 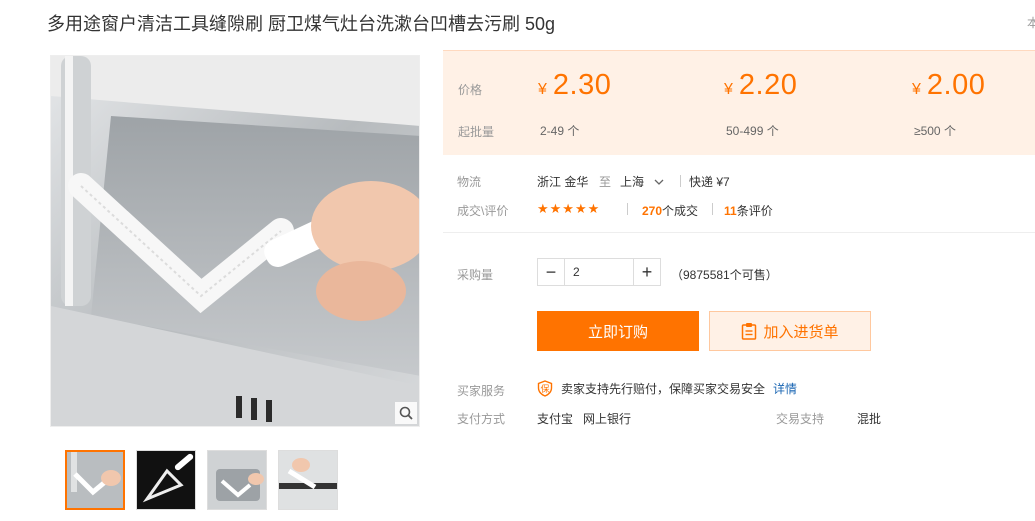 I want to click on payment-method-alipay: 支付宝, so click(x=555, y=419).